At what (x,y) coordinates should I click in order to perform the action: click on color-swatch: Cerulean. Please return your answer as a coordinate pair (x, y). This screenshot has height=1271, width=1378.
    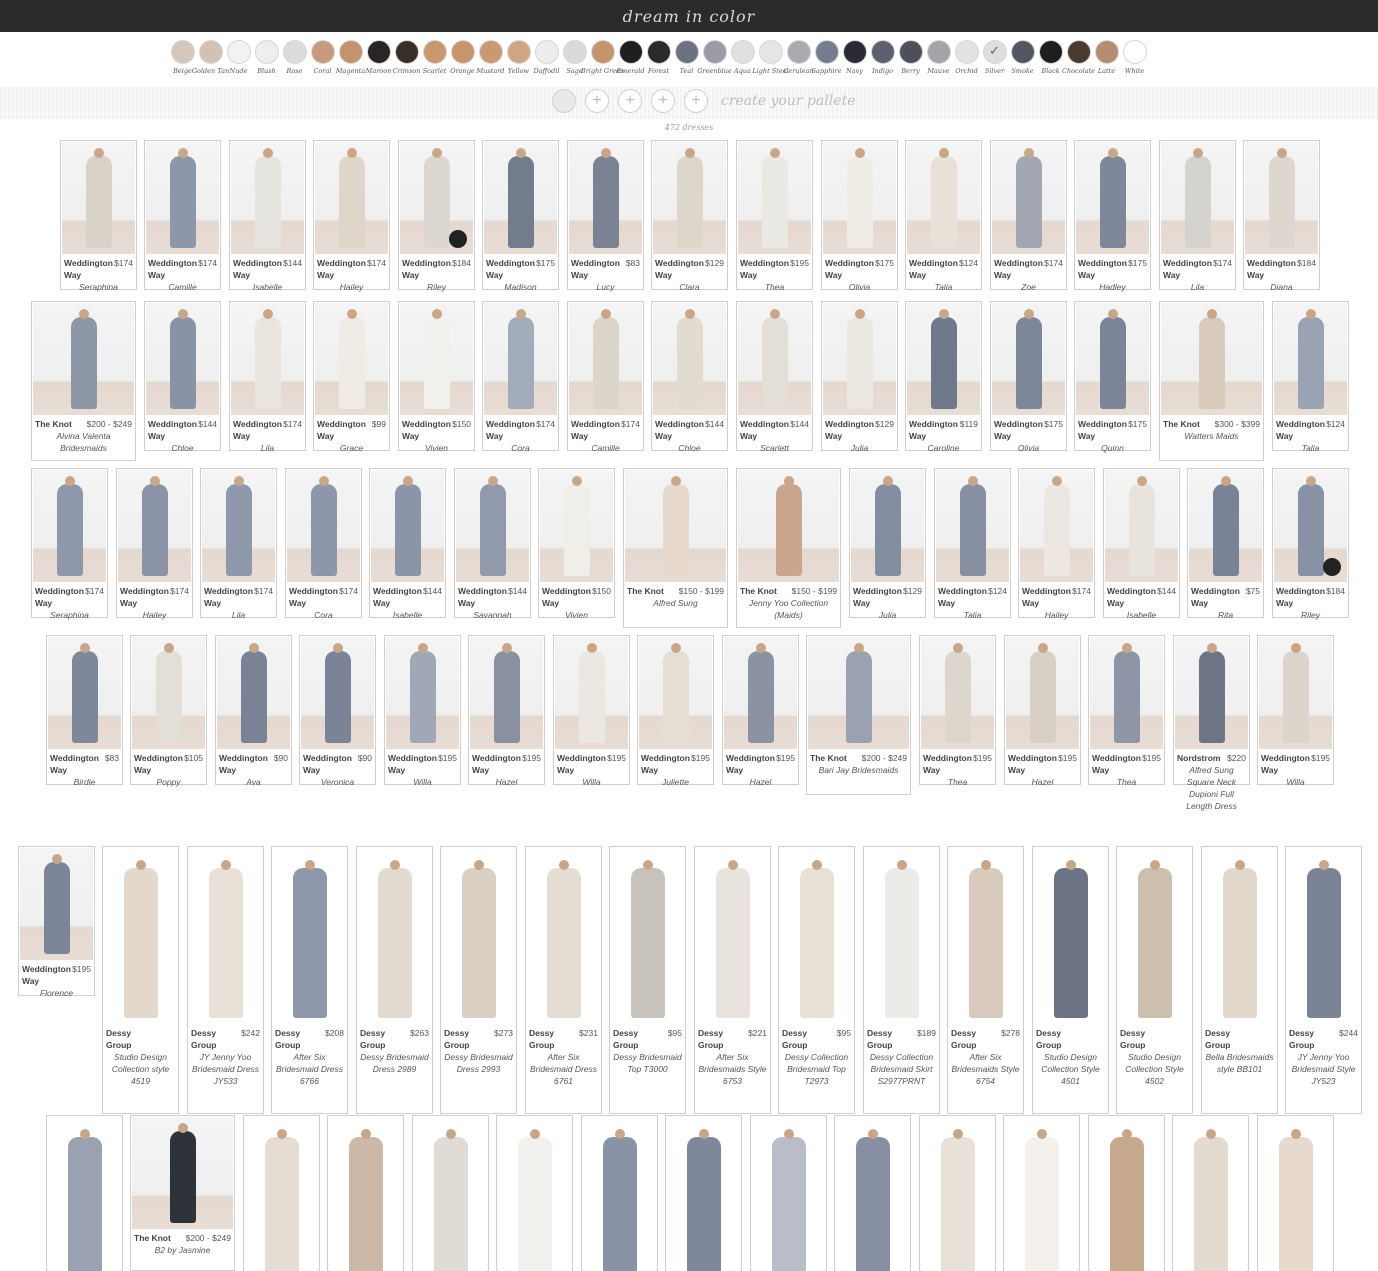
    Looking at the image, I should click on (798, 60).